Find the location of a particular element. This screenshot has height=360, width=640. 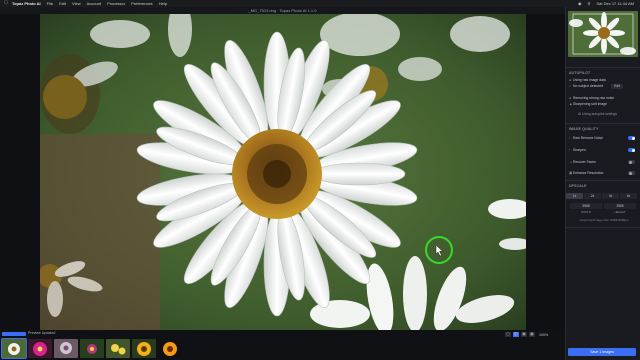

menubar-clock: Sat Dec 17 11:44 AM is located at coordinates (615, 3).